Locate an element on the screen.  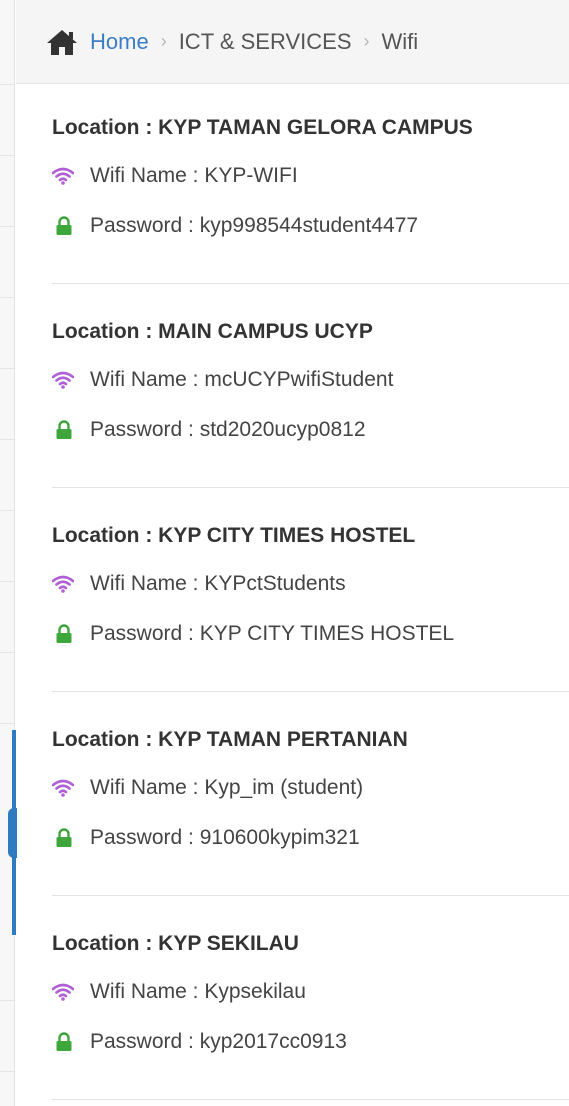
home-icon is located at coordinates (62, 42).